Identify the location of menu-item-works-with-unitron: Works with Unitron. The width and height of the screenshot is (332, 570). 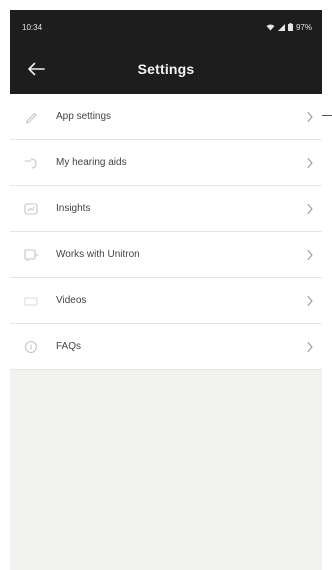
(166, 255).